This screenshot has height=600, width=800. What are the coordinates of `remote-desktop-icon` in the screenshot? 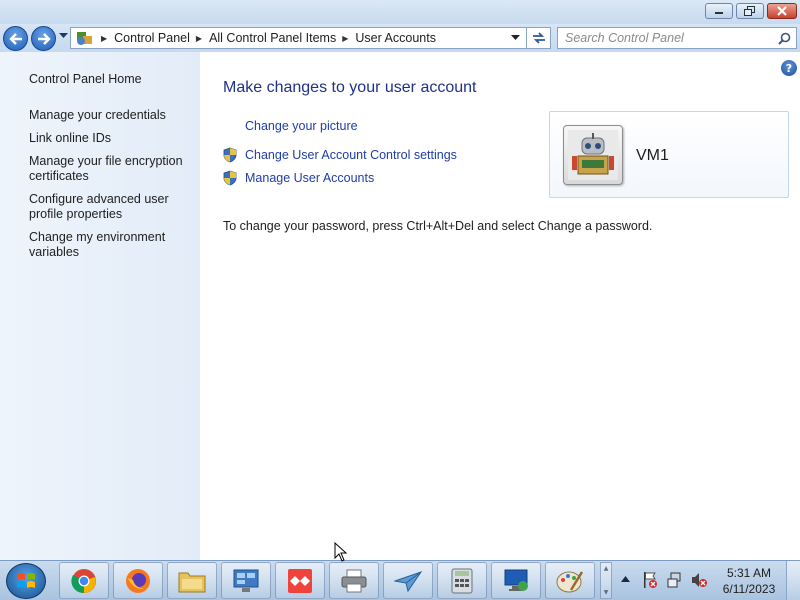 It's located at (516, 580).